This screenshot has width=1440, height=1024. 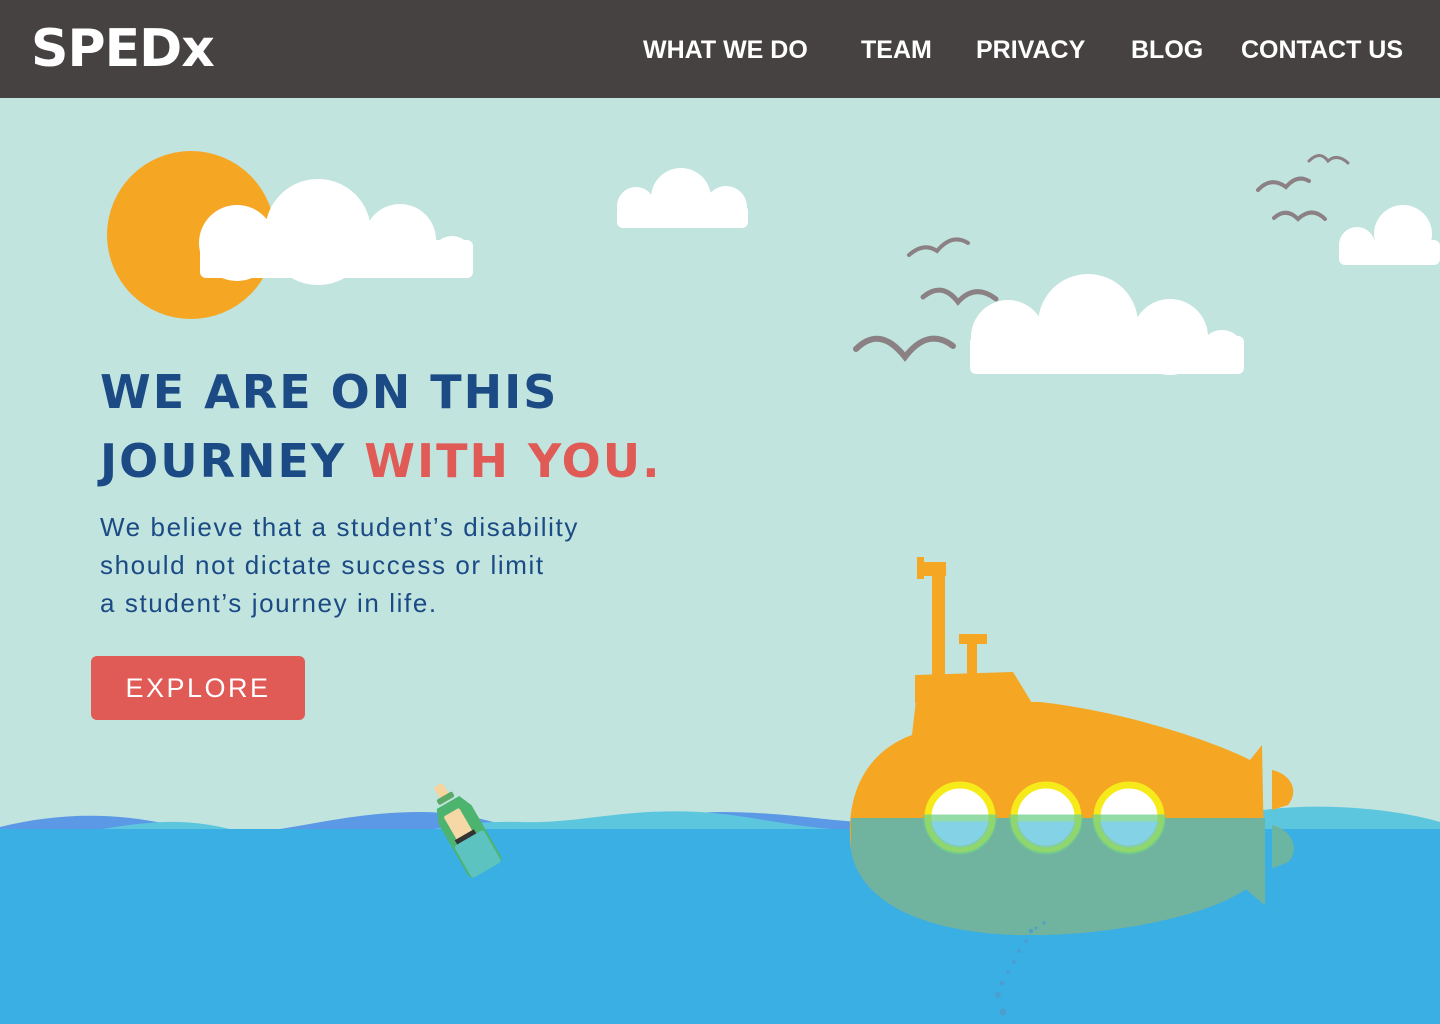 What do you see at coordinates (329, 392) in the screenshot?
I see `headline-line-1: WE ARE ON THIS` at bounding box center [329, 392].